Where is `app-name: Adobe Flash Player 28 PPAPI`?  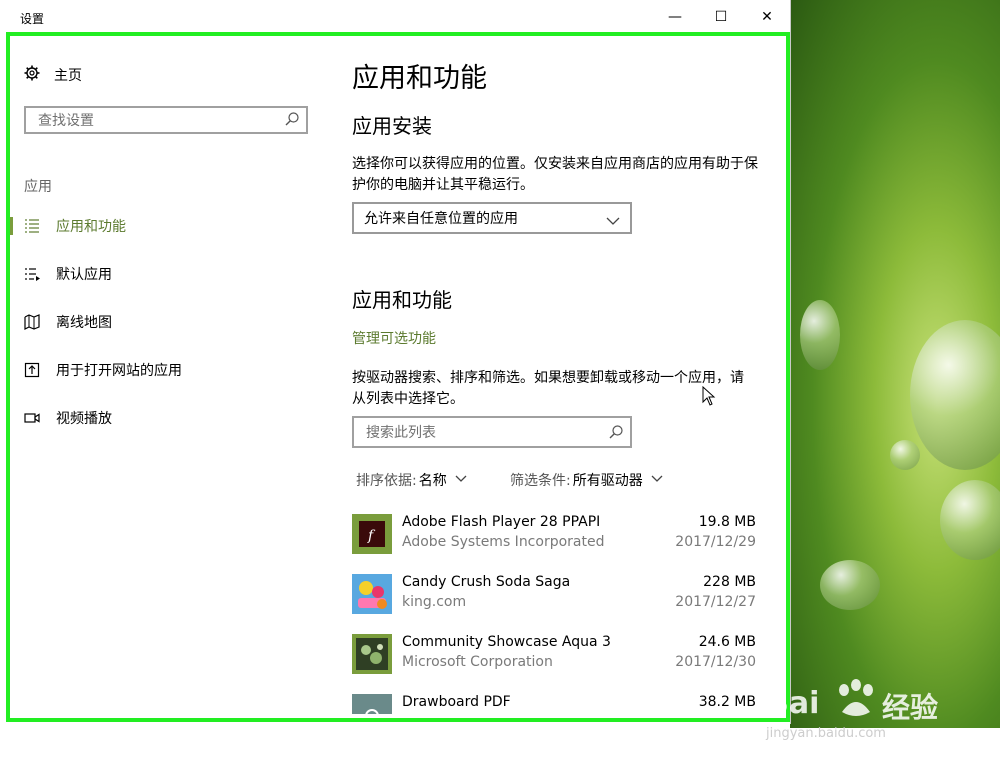
app-name: Adobe Flash Player 28 PPAPI is located at coordinates (501, 522).